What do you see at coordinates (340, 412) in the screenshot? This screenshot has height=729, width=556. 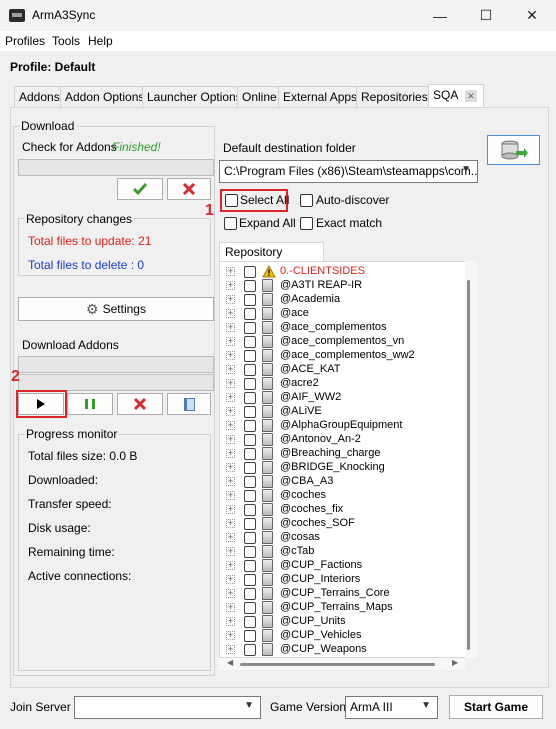 I see `tree-item: + @ALiVE` at bounding box center [340, 412].